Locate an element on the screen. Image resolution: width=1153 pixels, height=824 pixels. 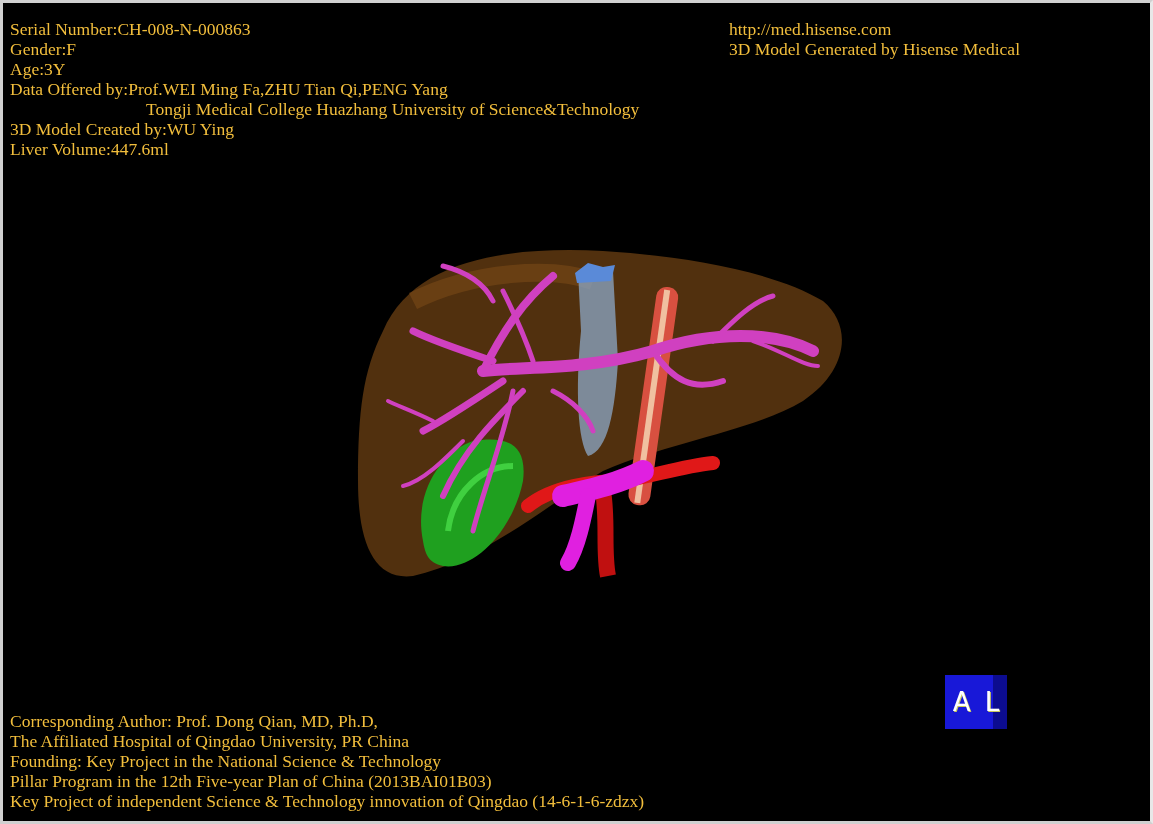
info-text: Gender:F is located at coordinates (44, 49).